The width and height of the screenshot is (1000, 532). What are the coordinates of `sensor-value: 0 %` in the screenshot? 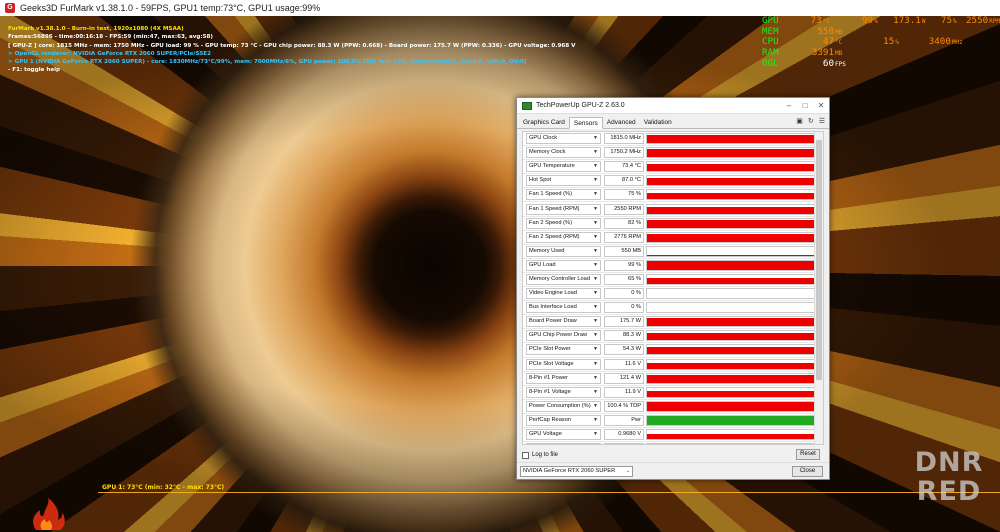 It's located at (624, 294).